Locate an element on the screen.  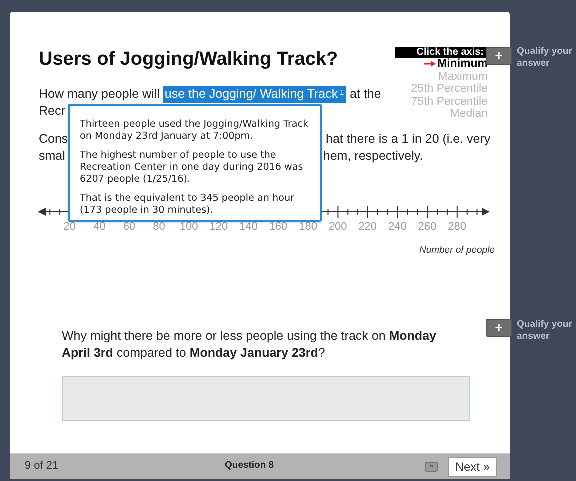
question-text: How many people will is located at coordinates (99, 94).